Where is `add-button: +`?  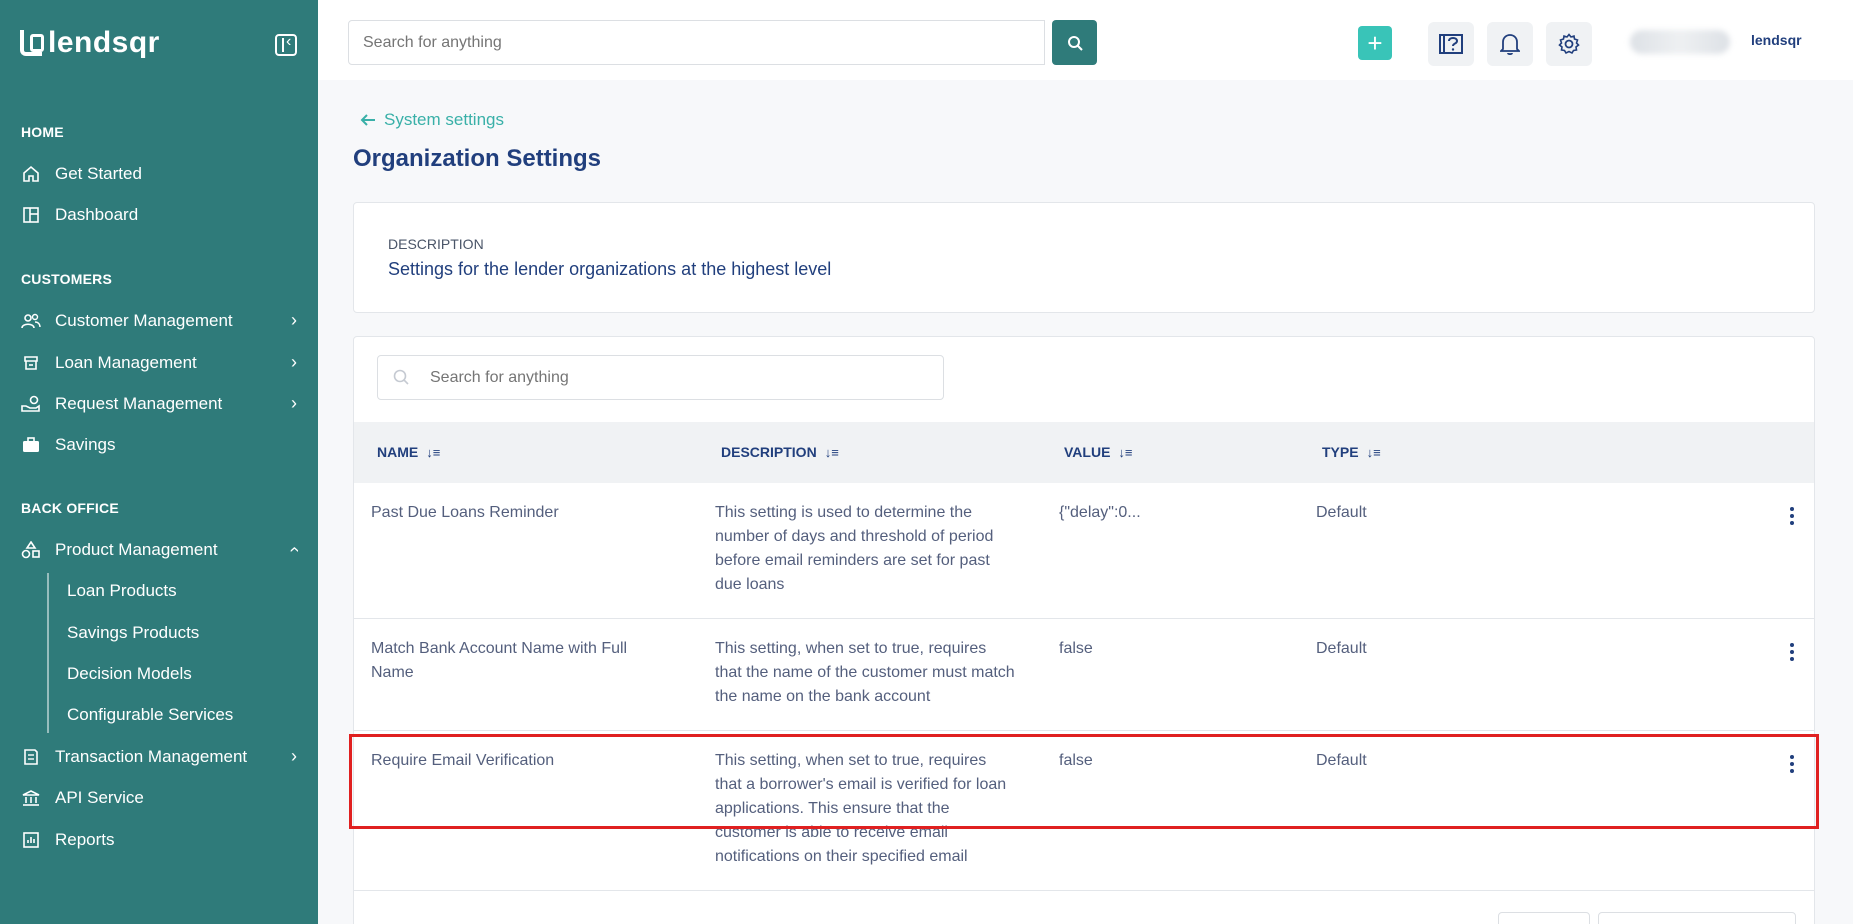
add-button: + is located at coordinates (1375, 43).